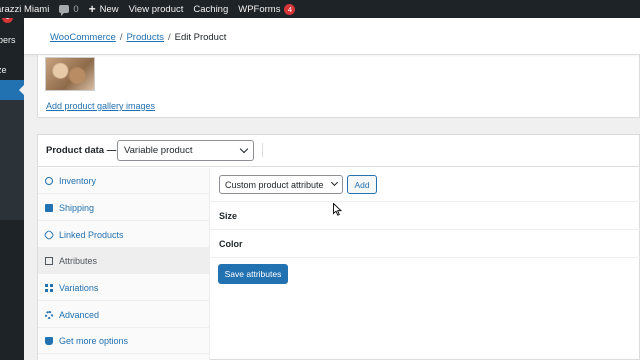 This screenshot has width=640, height=360. Describe the element at coordinates (124, 181) in the screenshot. I see `tab-inventory: Inventory` at that location.